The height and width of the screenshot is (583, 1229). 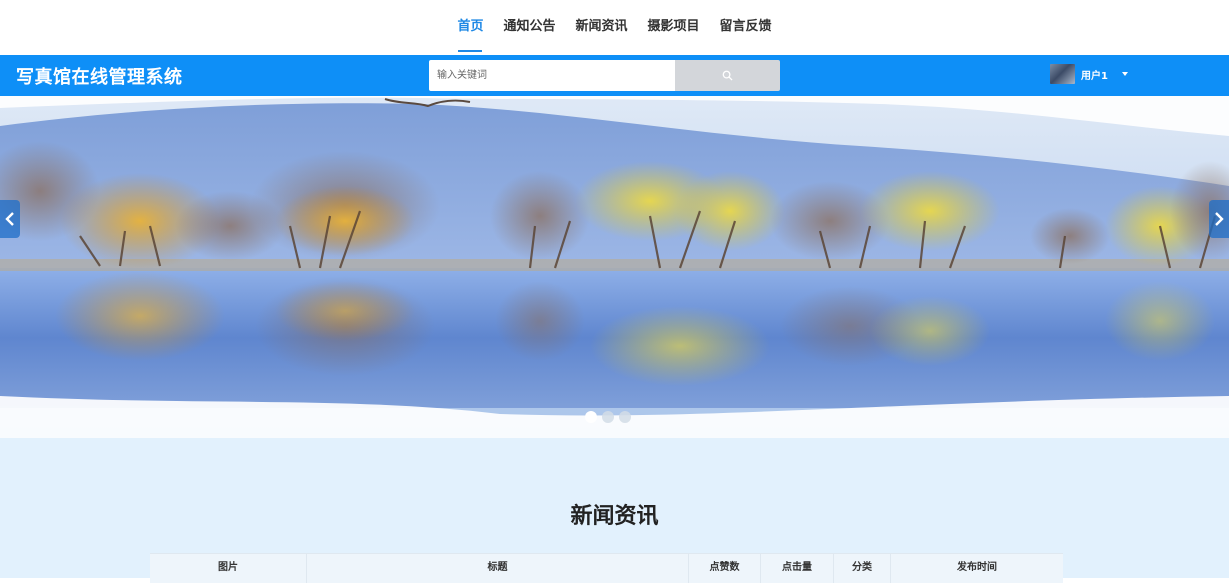 I want to click on chevron-left-icon, so click(x=9, y=219).